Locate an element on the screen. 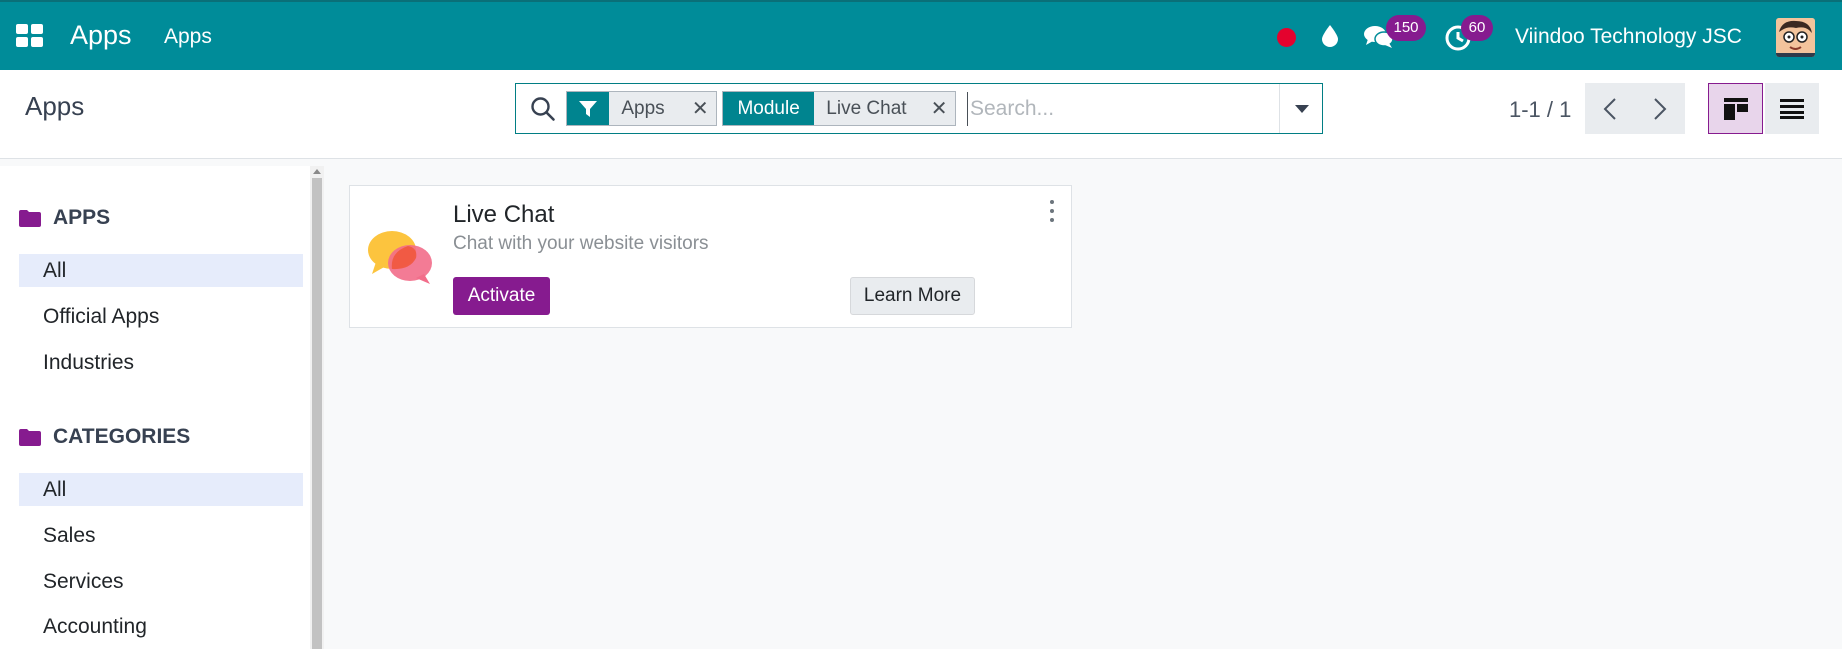 Image resolution: width=1842 pixels, height=649 pixels. sidebar-item-accounting: Accounting is located at coordinates (161, 626).